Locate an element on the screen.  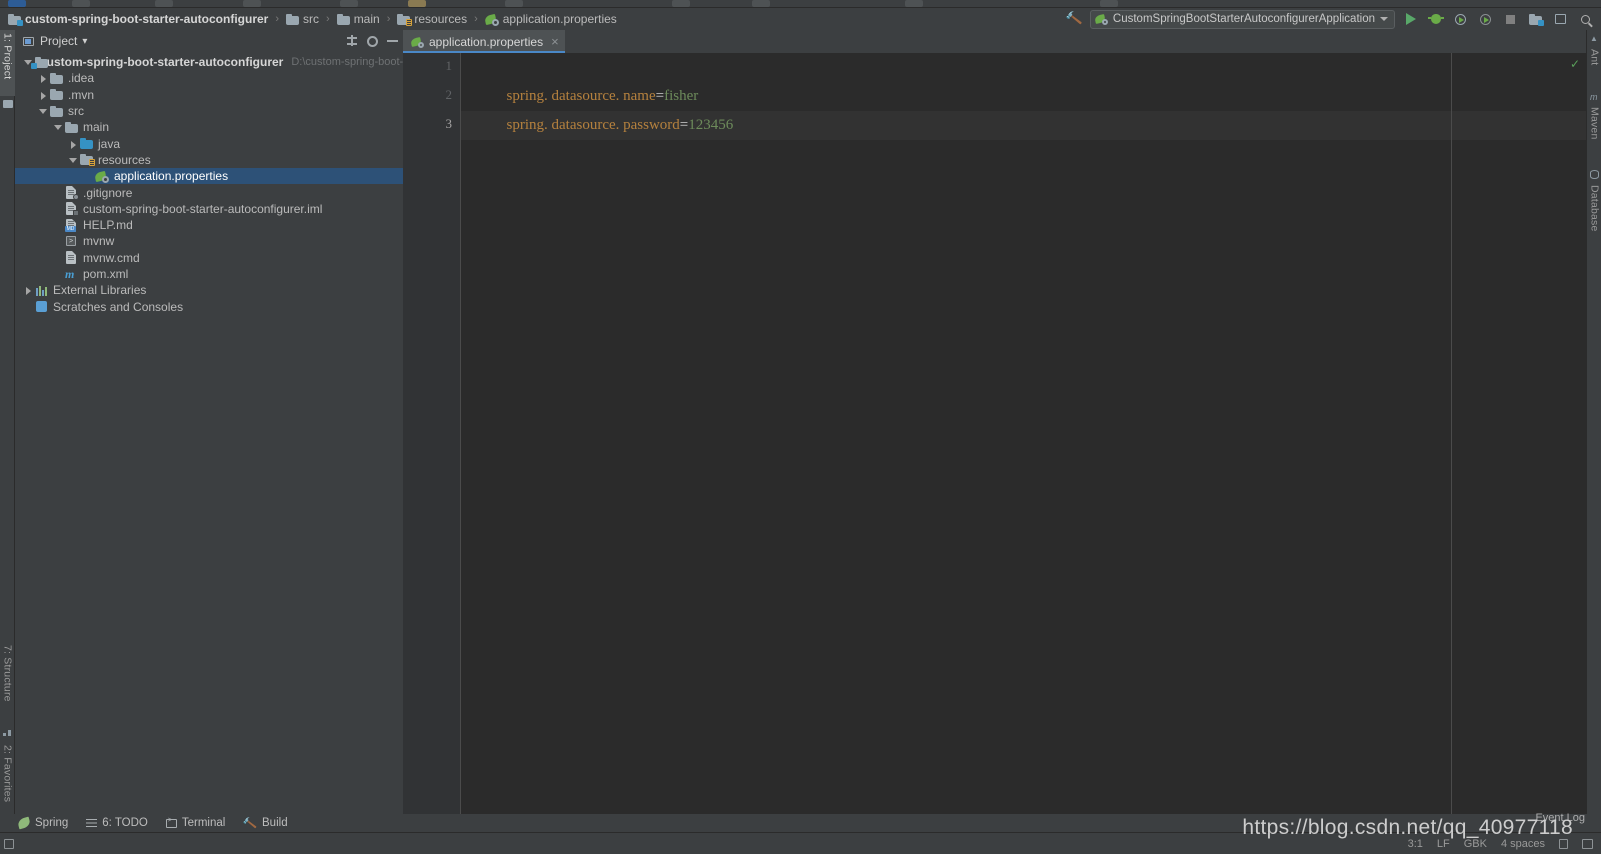
memory-indicator is located at coordinates (1587, 843).